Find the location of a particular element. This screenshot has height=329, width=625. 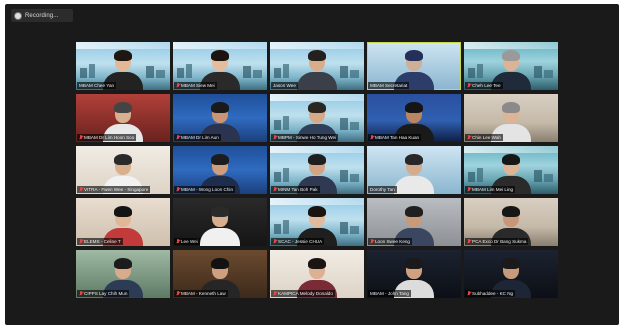

participant-tile: MBAM Lim Mei Ling is located at coordinates (511, 170).